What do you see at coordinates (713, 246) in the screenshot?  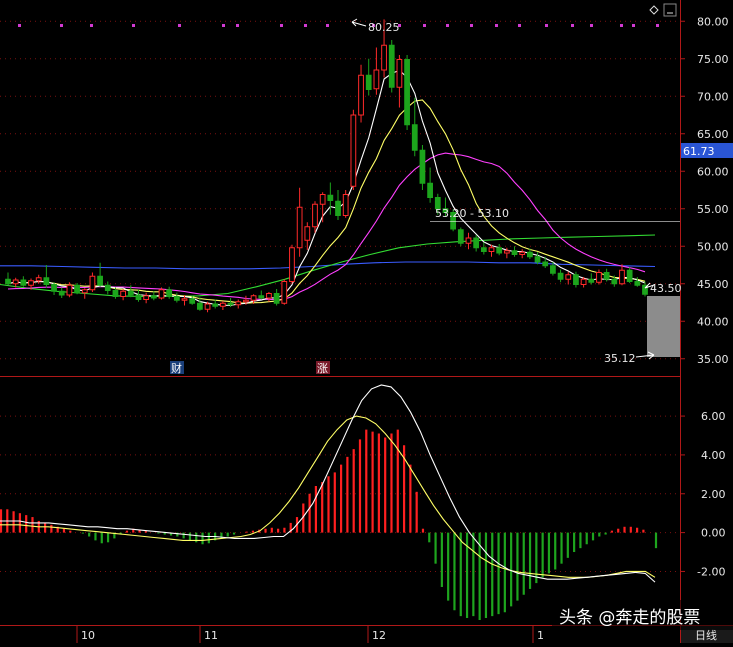 I see `price-tick-label: 50.00` at bounding box center [713, 246].